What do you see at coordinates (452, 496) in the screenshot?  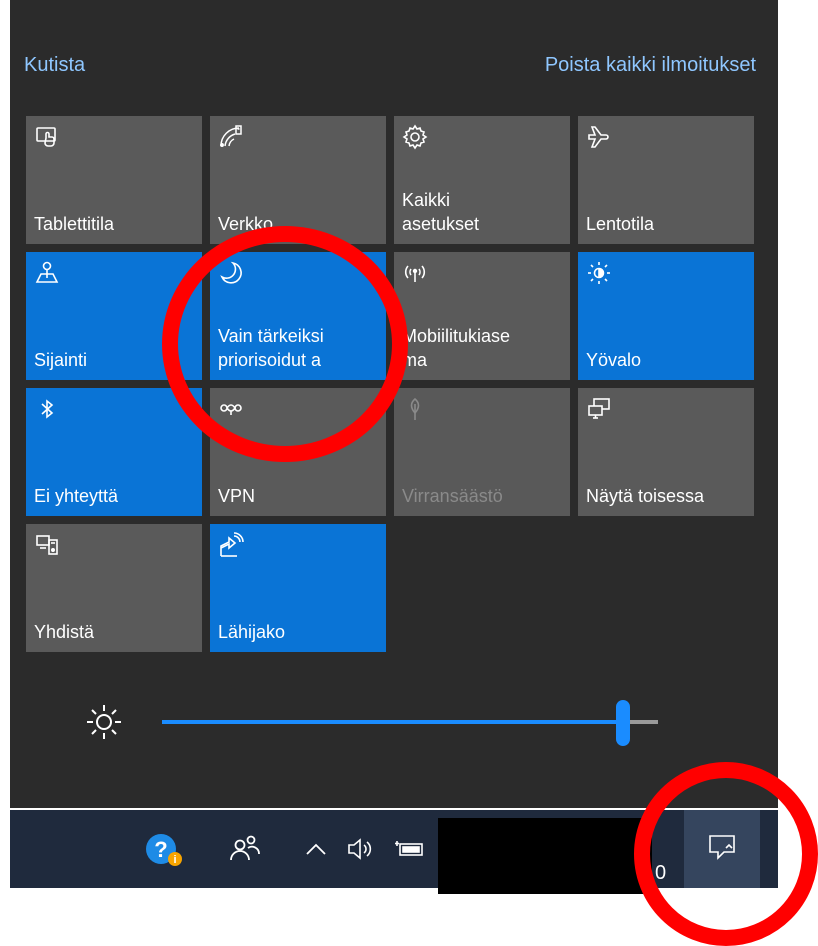 I see `tile-label: Virransäästö` at bounding box center [452, 496].